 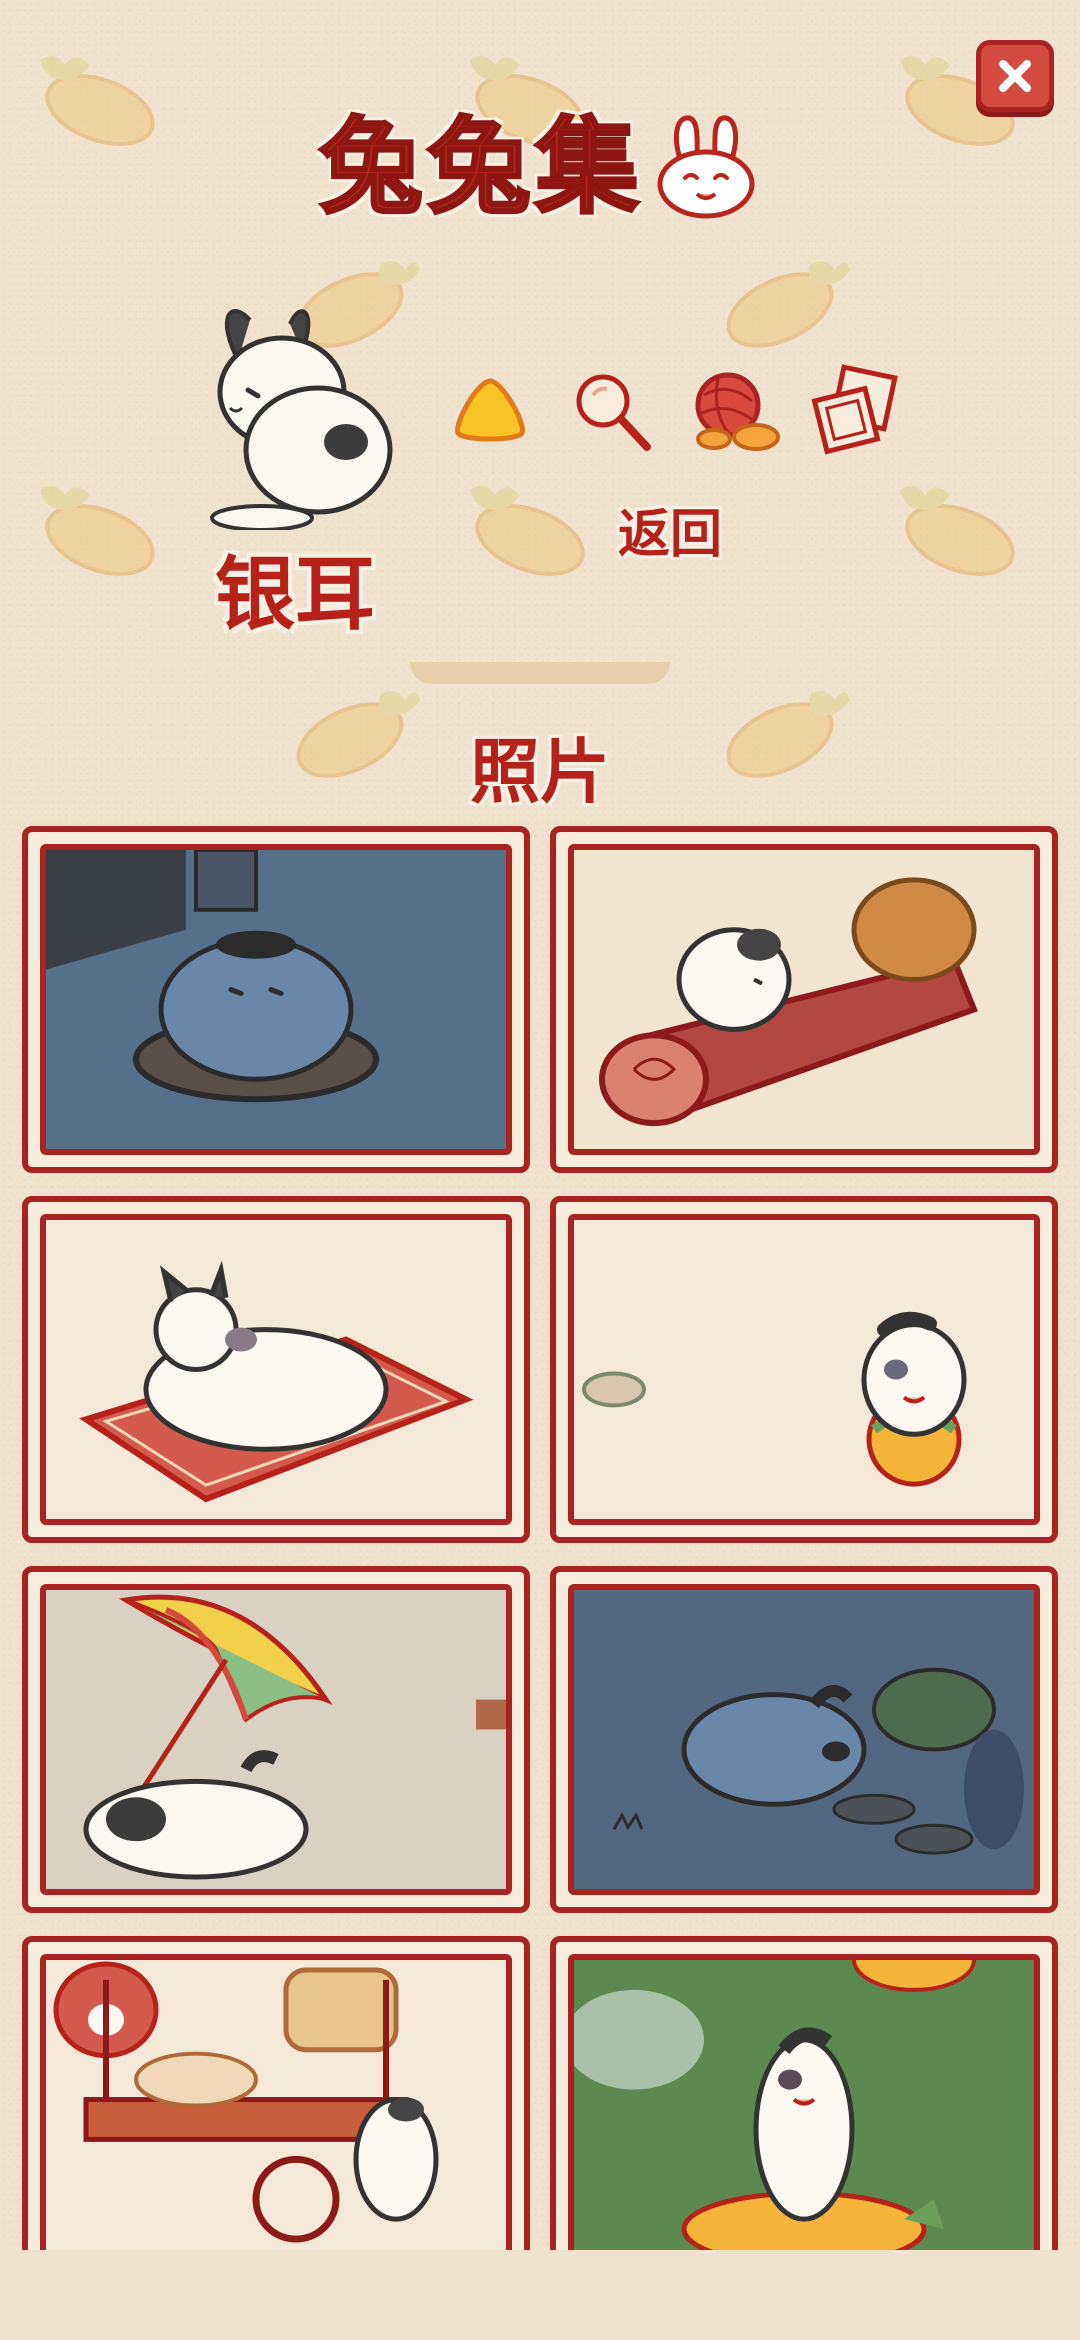 I want to click on photo-rabbit-with-ball, so click(x=804, y=1369).